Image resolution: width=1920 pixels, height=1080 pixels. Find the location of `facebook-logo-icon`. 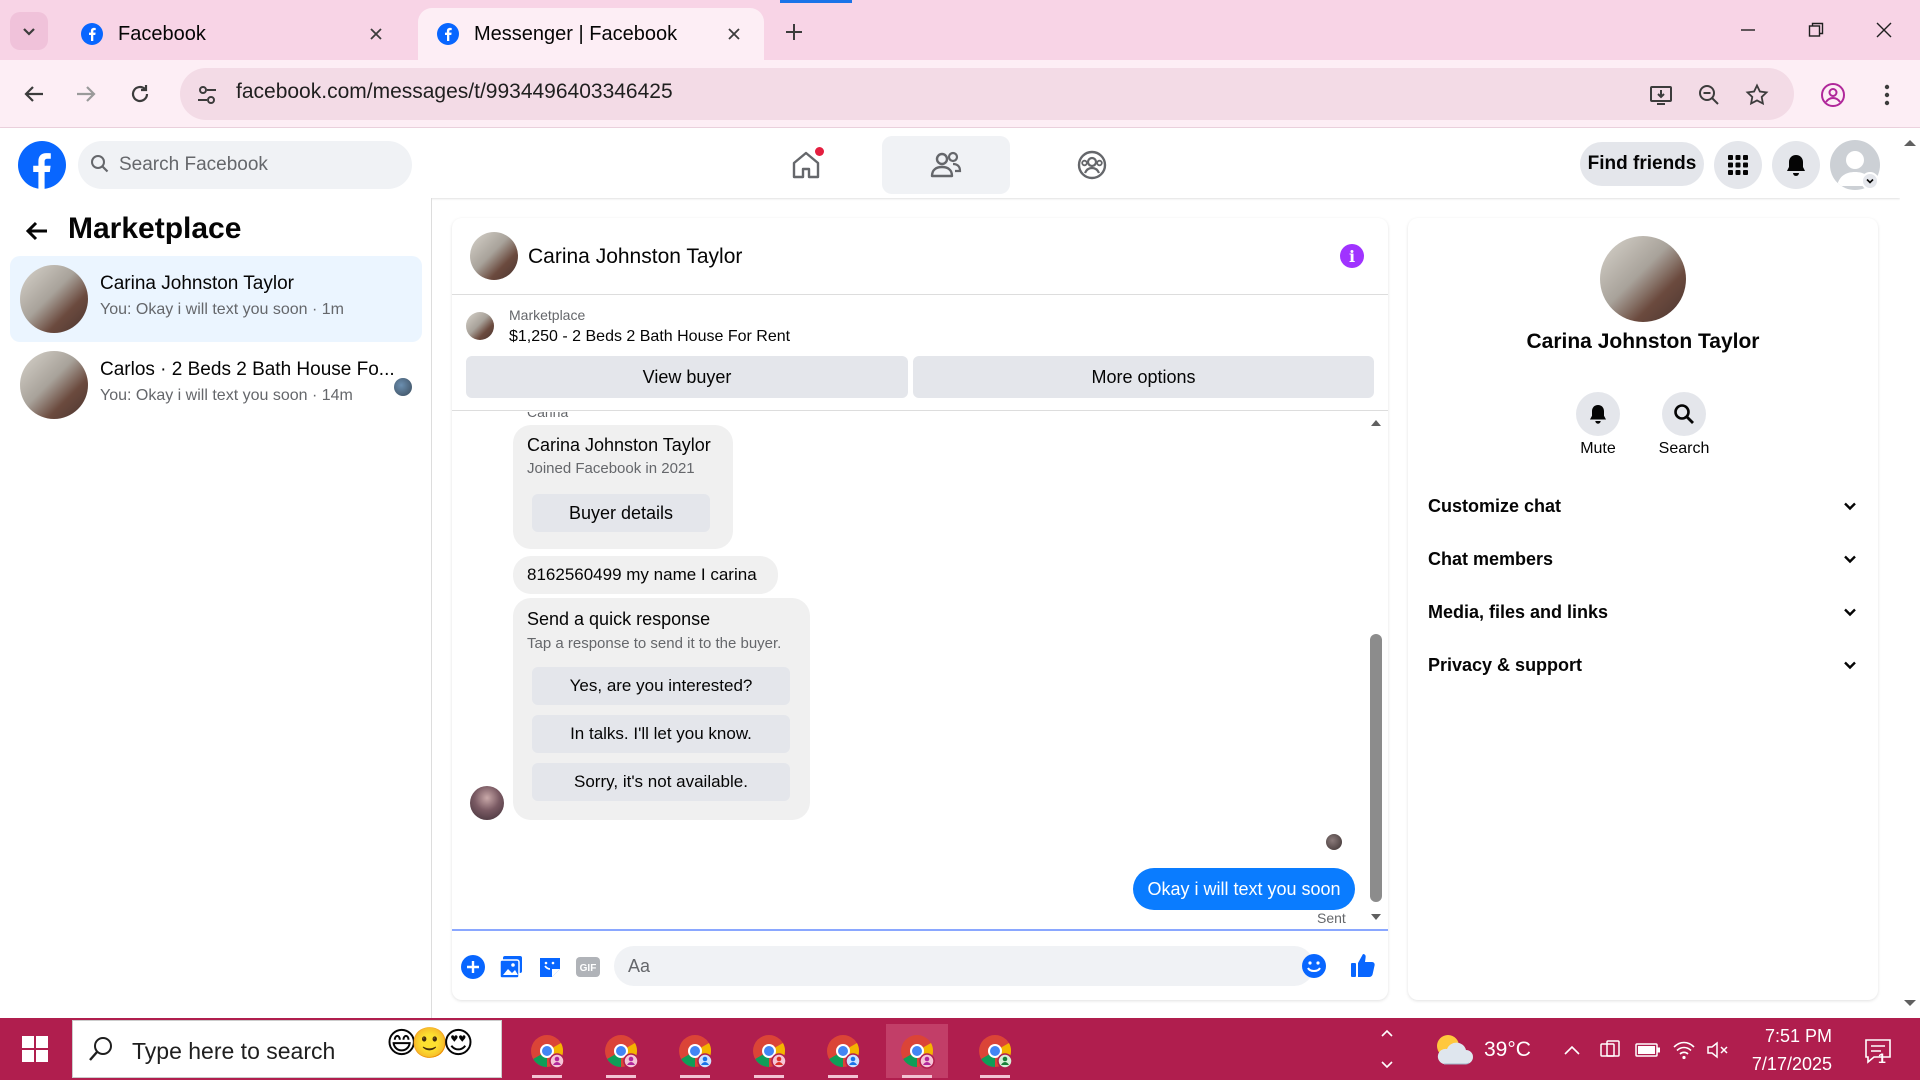

facebook-logo-icon is located at coordinates (42, 165).